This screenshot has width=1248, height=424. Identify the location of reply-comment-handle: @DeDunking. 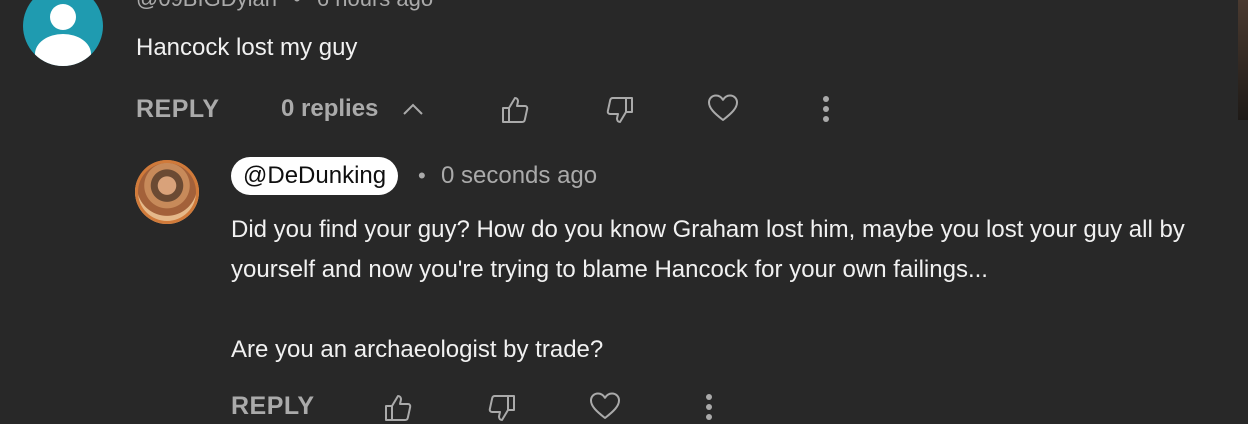
(315, 176).